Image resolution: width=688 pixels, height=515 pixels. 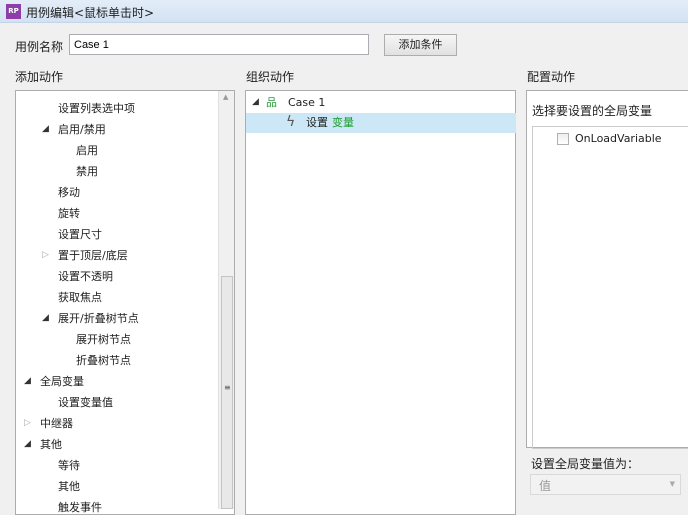 I want to click on action-tree-item-label: 移动, so click(x=69, y=192).